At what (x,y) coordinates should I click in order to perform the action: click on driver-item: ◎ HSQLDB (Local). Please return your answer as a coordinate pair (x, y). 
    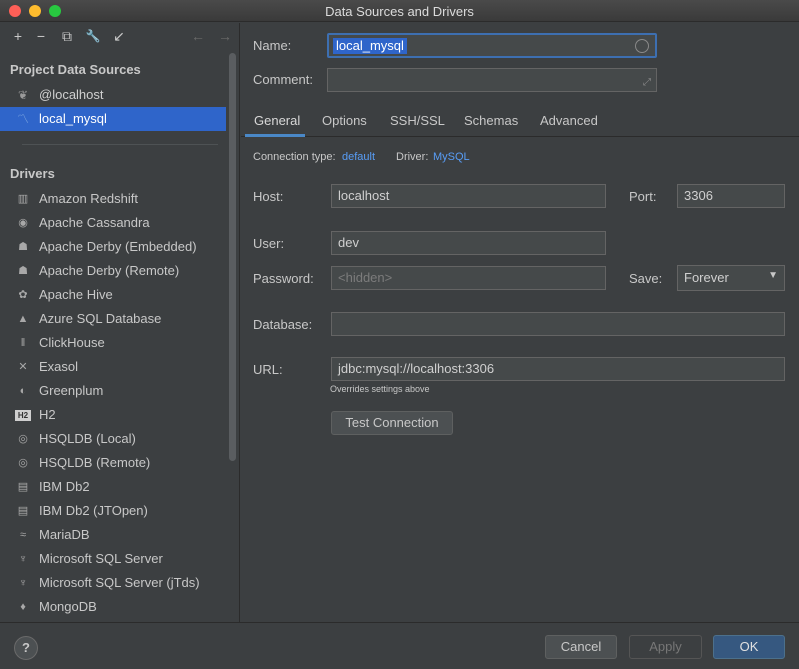
    Looking at the image, I should click on (113, 439).